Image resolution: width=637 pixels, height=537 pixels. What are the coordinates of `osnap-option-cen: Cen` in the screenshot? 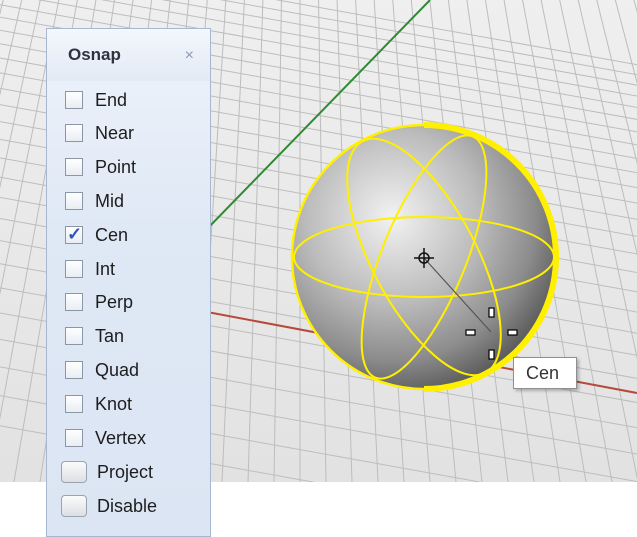 It's located at (96, 235).